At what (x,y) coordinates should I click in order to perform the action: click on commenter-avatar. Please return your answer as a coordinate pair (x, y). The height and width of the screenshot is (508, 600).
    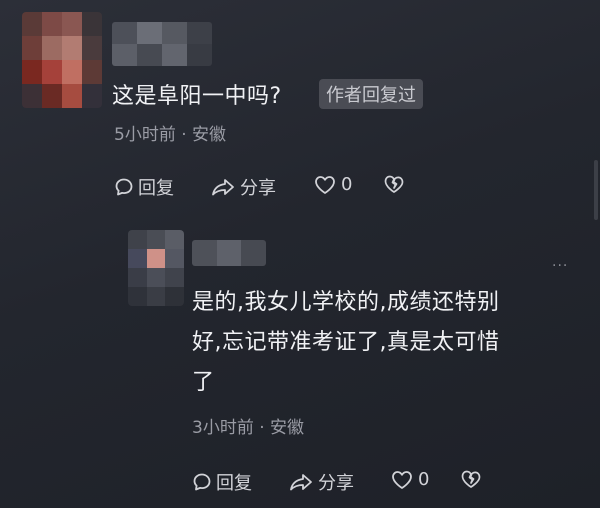
    Looking at the image, I should click on (62, 60).